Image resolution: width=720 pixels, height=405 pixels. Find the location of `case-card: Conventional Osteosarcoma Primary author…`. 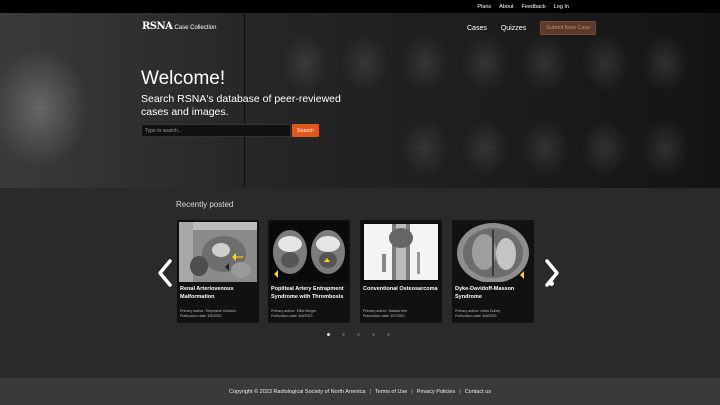

case-card: Conventional Osteosarcoma Primary author… is located at coordinates (401, 271).